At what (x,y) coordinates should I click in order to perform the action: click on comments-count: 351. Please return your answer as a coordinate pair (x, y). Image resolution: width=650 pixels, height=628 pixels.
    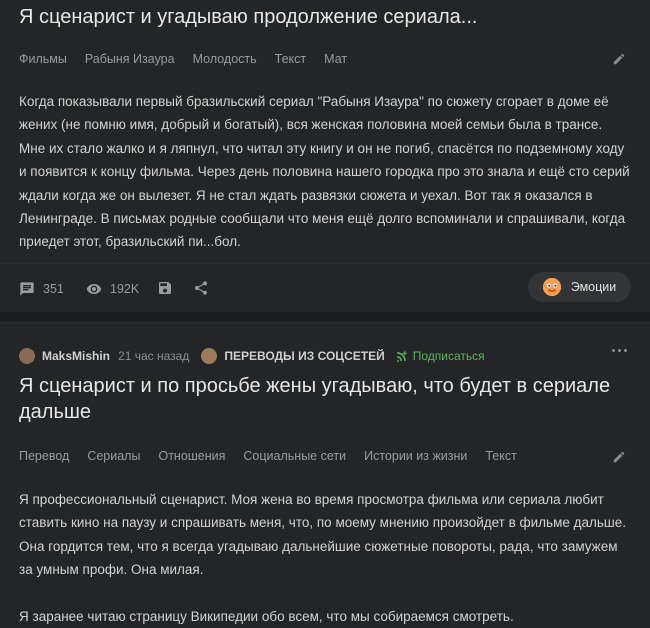
    Looking at the image, I should click on (53, 289).